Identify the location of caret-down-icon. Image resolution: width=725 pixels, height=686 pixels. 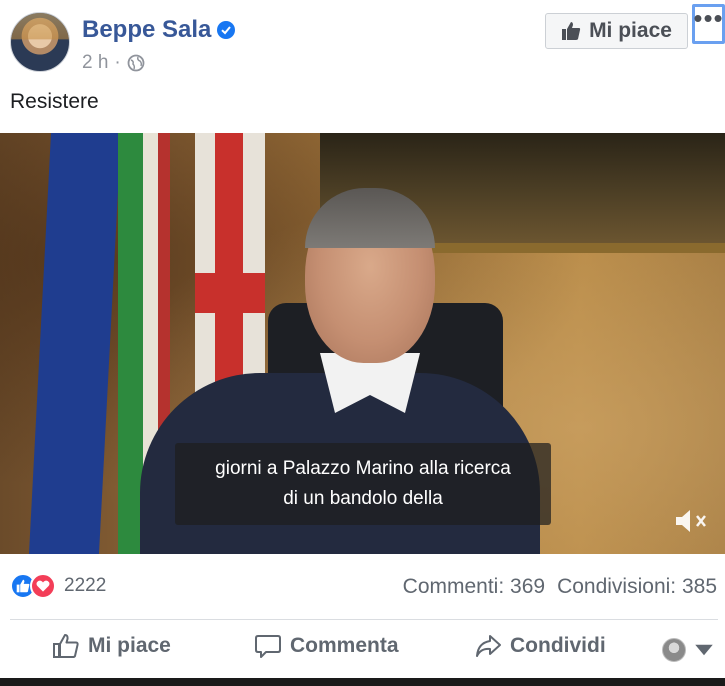
(704, 650).